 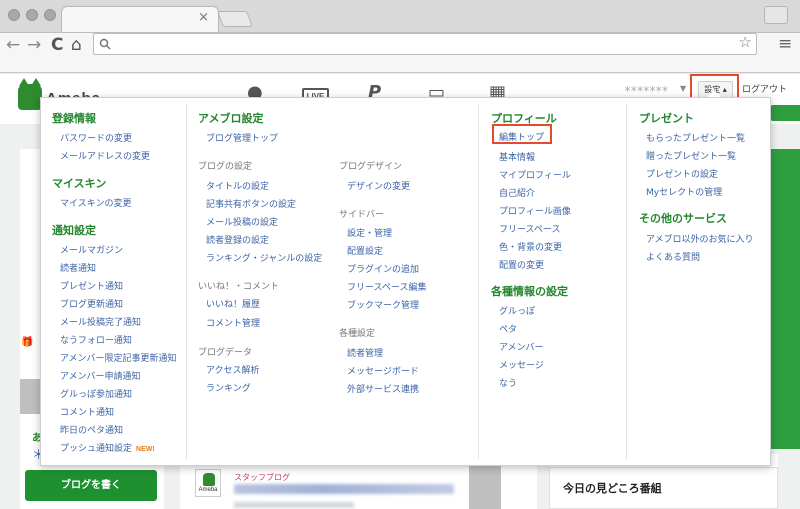 What do you see at coordinates (87, 411) in the screenshot?
I see `menu-link-comment-notify: コメント通知` at bounding box center [87, 411].